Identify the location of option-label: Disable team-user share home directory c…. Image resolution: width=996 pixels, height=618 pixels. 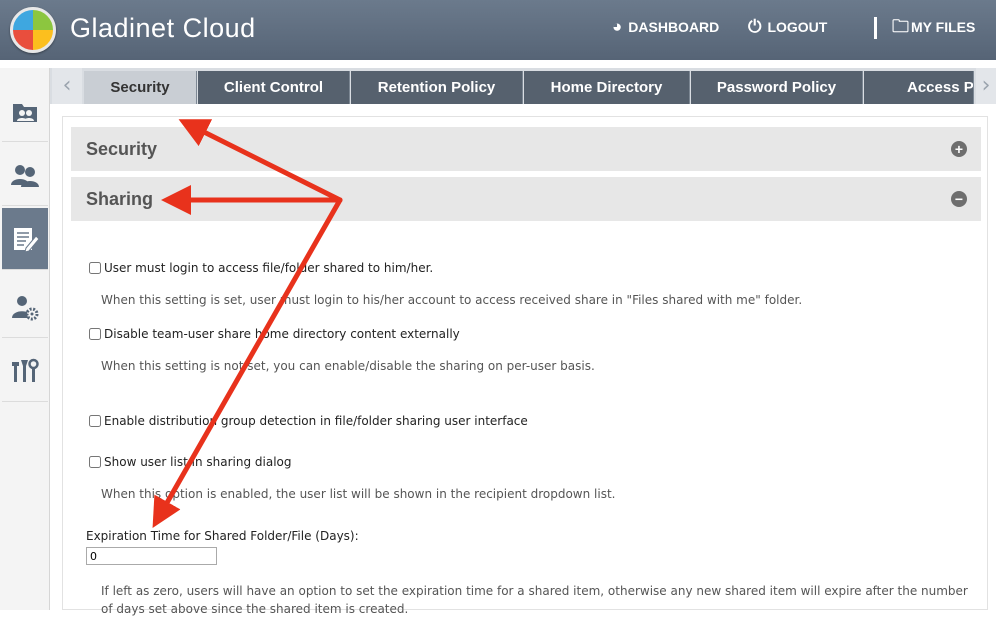
(282, 334).